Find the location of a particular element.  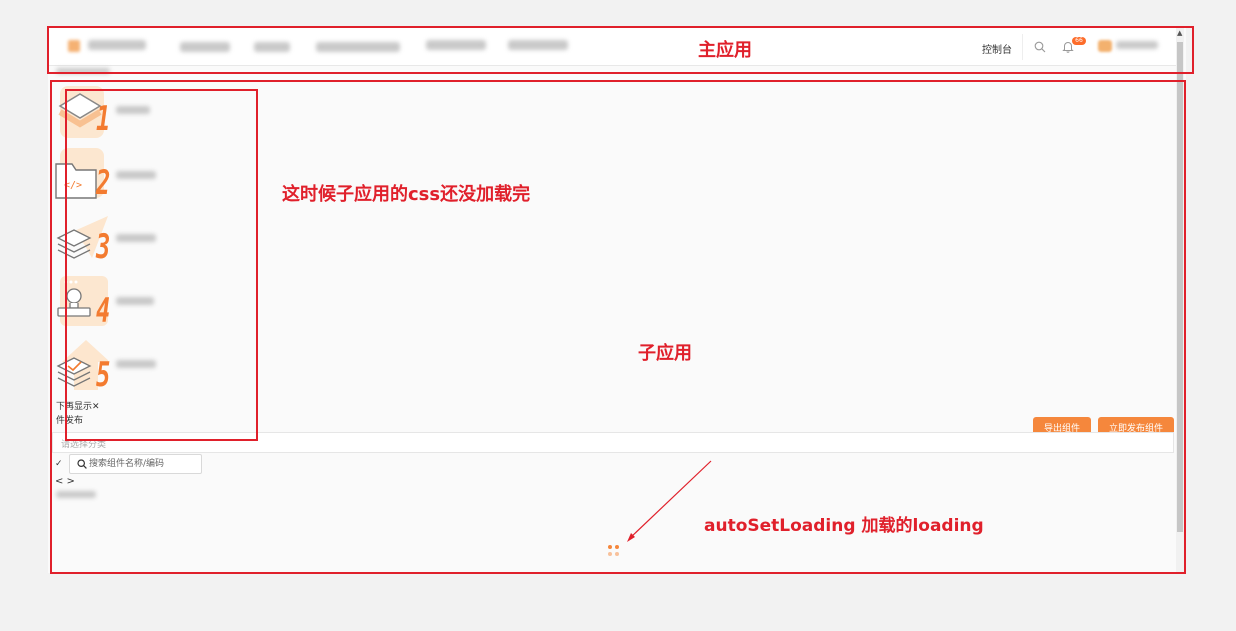

annotation-arrow is located at coordinates (669, 501).